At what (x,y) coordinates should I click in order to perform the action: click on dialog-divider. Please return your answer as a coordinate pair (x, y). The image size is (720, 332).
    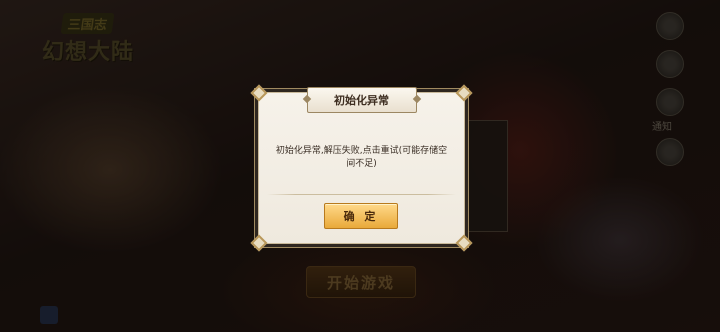
    Looking at the image, I should click on (361, 194).